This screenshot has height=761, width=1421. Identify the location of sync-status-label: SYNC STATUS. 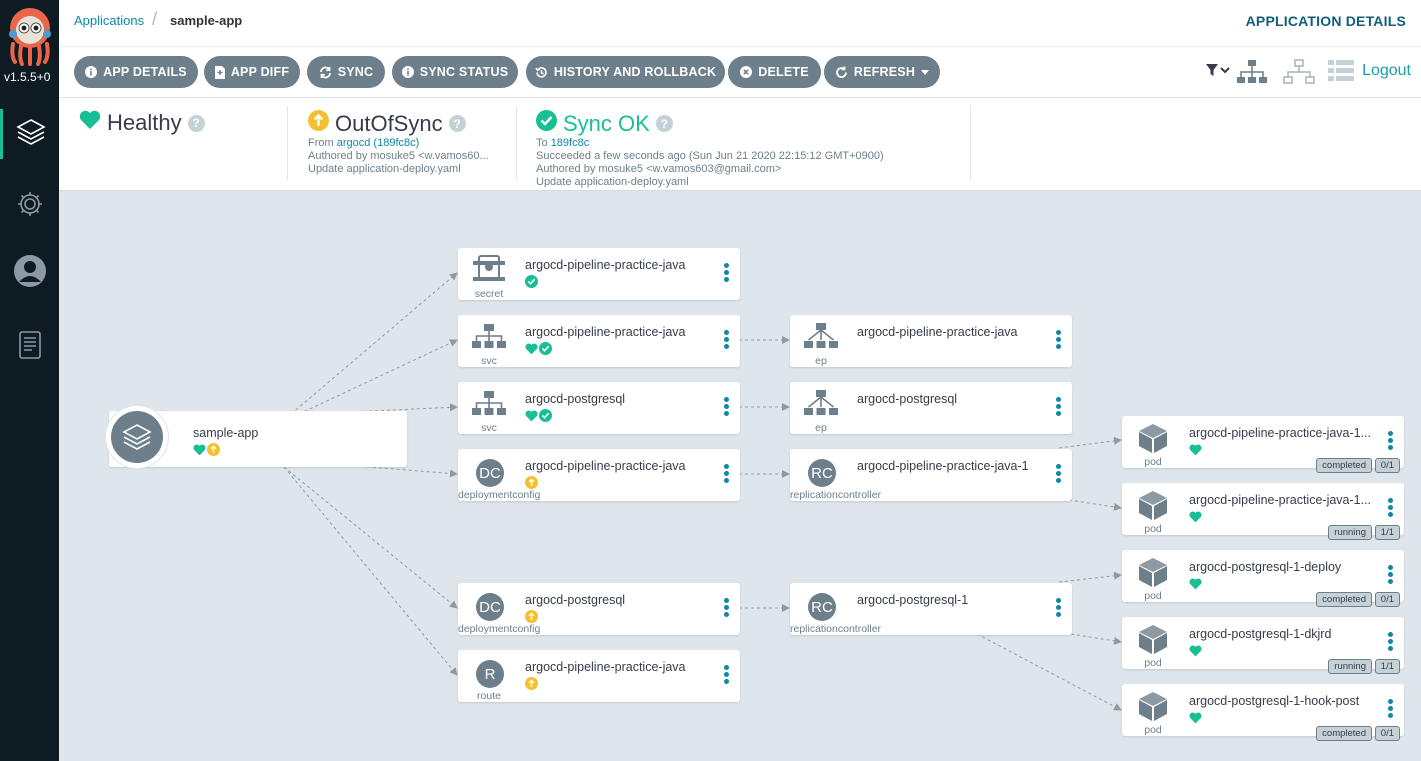
(464, 72).